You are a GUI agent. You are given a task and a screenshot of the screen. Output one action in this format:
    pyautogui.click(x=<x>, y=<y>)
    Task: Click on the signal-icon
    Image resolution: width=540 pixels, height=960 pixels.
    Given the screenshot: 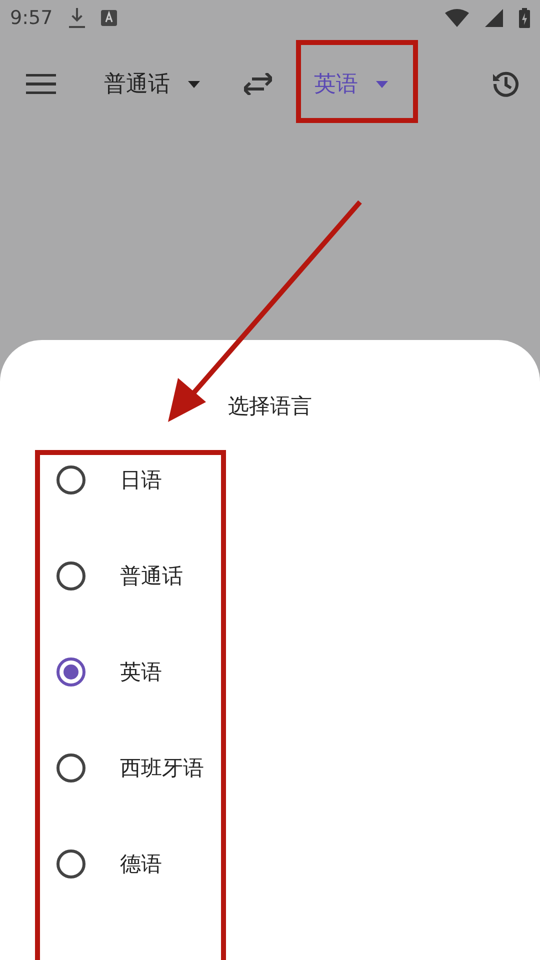 What is the action you would take?
    pyautogui.click(x=494, y=18)
    